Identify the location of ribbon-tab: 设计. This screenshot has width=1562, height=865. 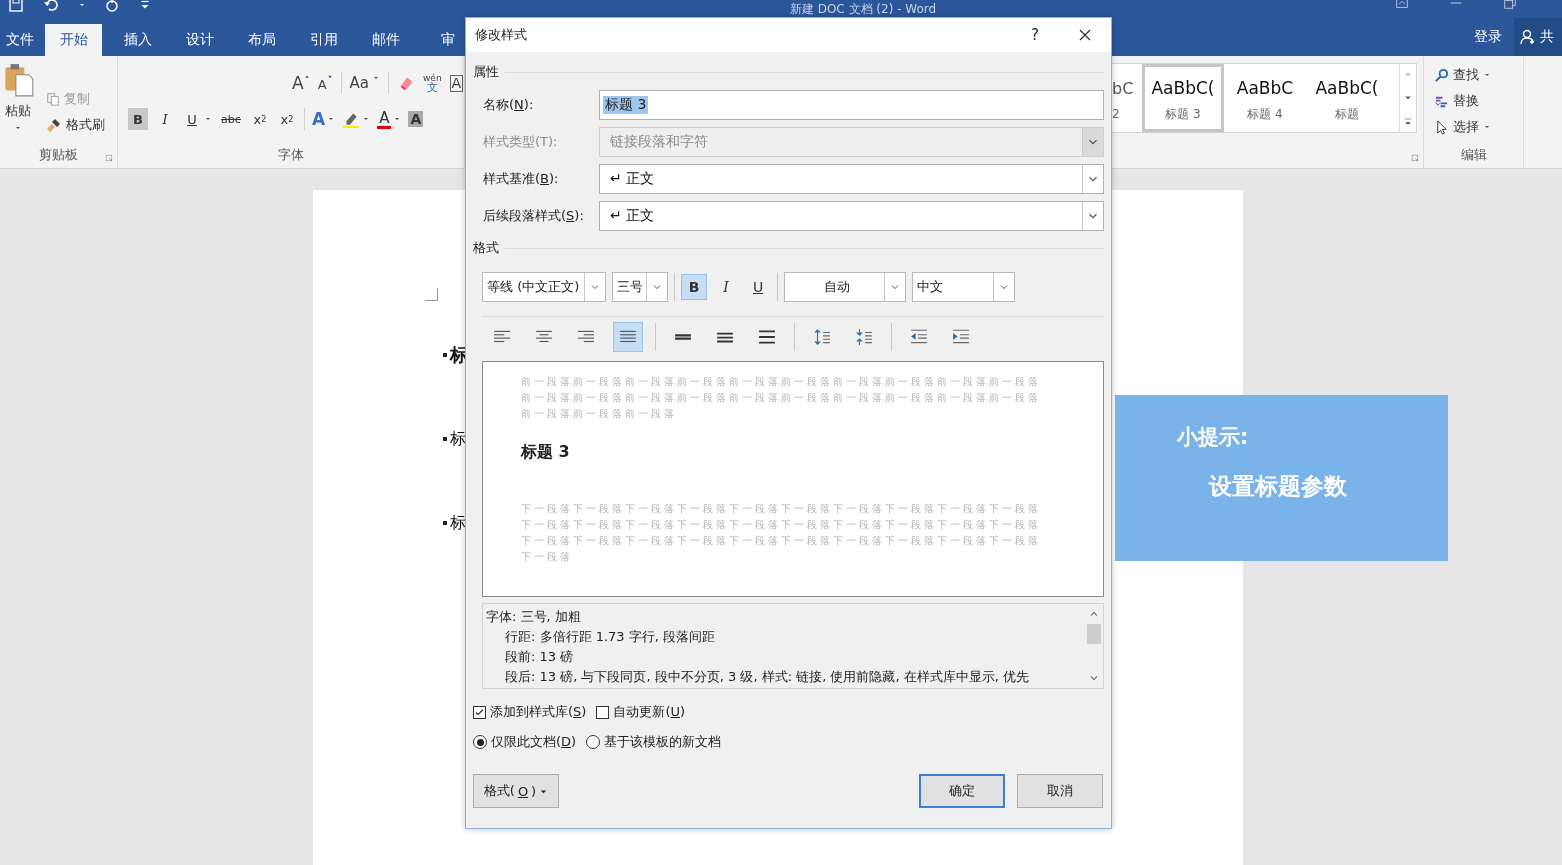
(200, 40).